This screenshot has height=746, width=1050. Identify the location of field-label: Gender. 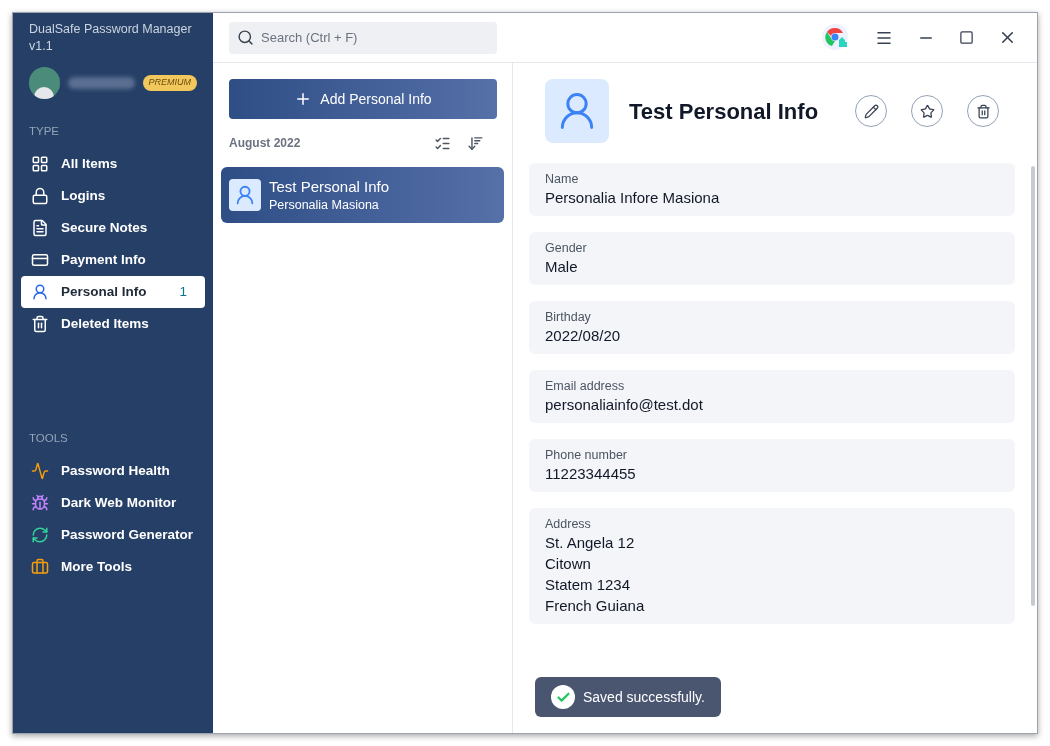
(566, 248).